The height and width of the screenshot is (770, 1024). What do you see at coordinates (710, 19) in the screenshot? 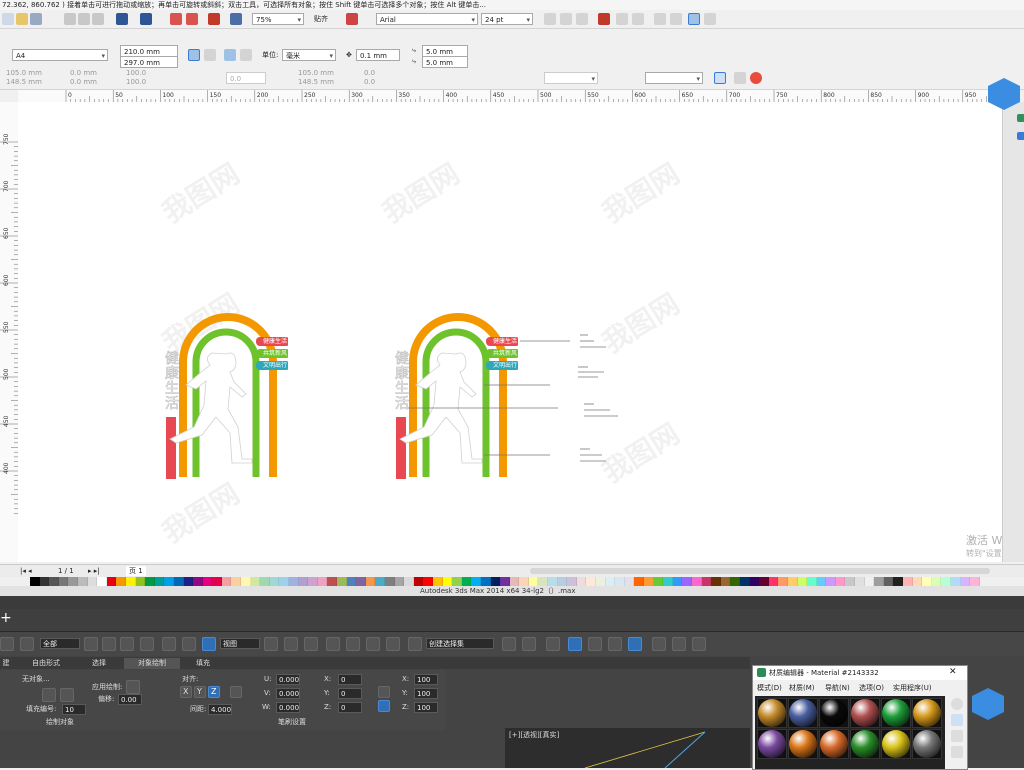
I see `vertical-text-icon` at bounding box center [710, 19].